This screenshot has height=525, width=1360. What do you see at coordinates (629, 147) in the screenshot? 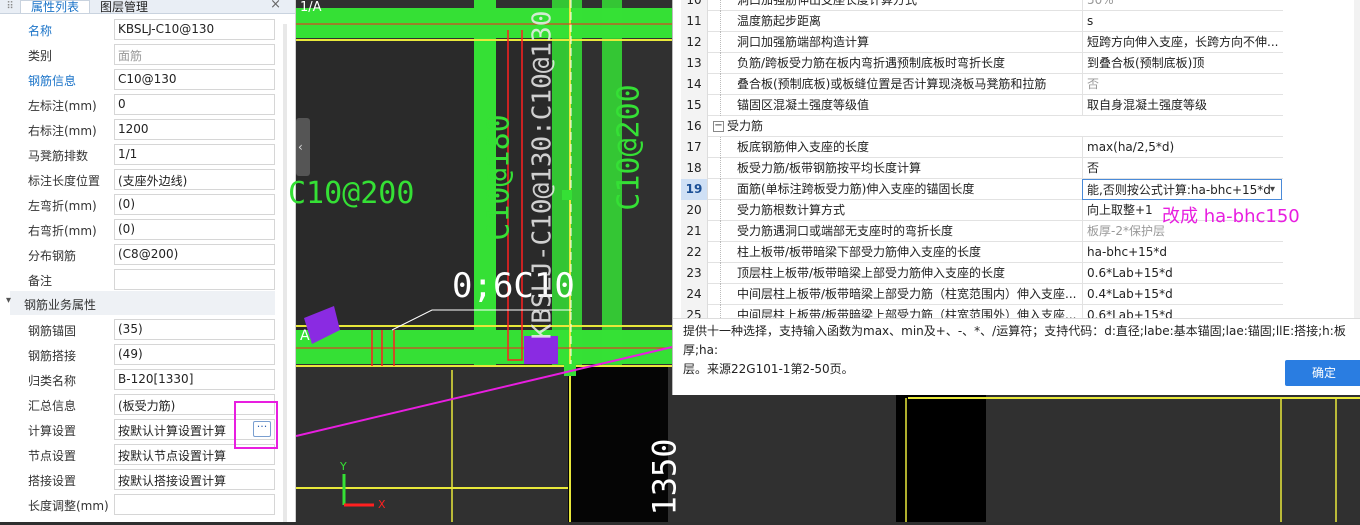
I see `rebar-label-vertical-3: C10@200` at bounding box center [629, 147].